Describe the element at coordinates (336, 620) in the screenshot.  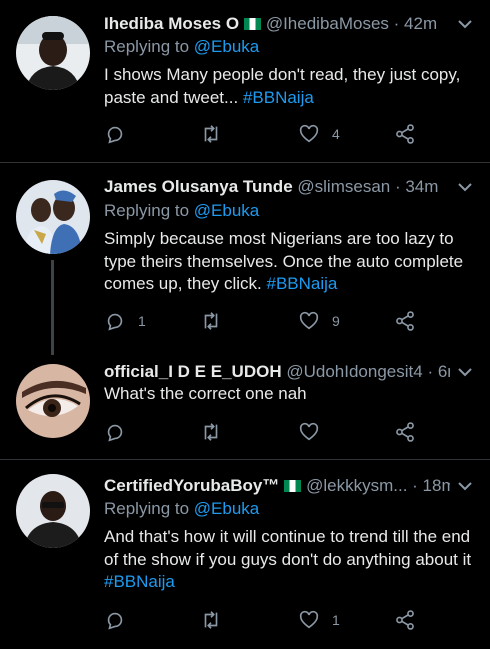
I see `like-count: 1` at that location.